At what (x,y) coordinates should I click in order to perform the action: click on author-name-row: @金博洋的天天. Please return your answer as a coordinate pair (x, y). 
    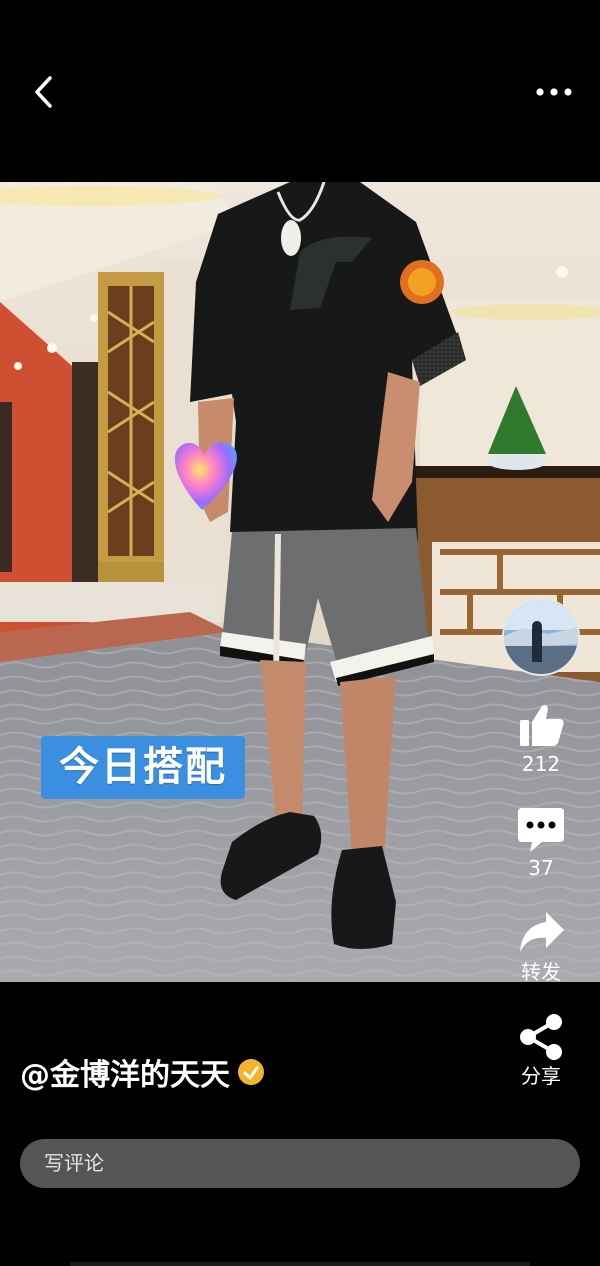
    Looking at the image, I should click on (142, 1072).